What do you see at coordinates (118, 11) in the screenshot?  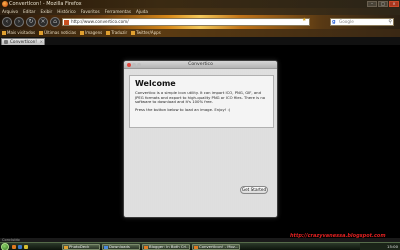 I see `menu-tools: Ferramentas` at bounding box center [118, 11].